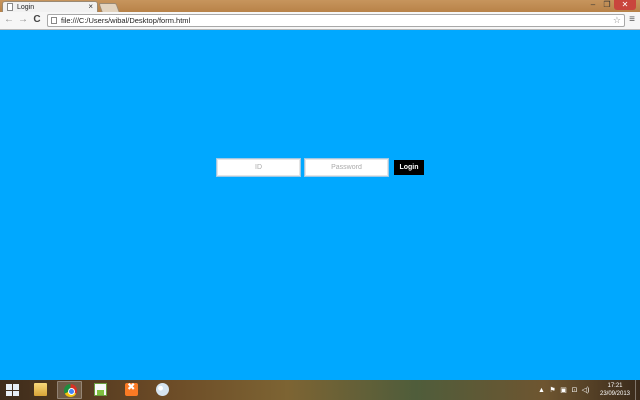 This screenshot has height=400, width=640. I want to click on page-icon, so click(10, 7).